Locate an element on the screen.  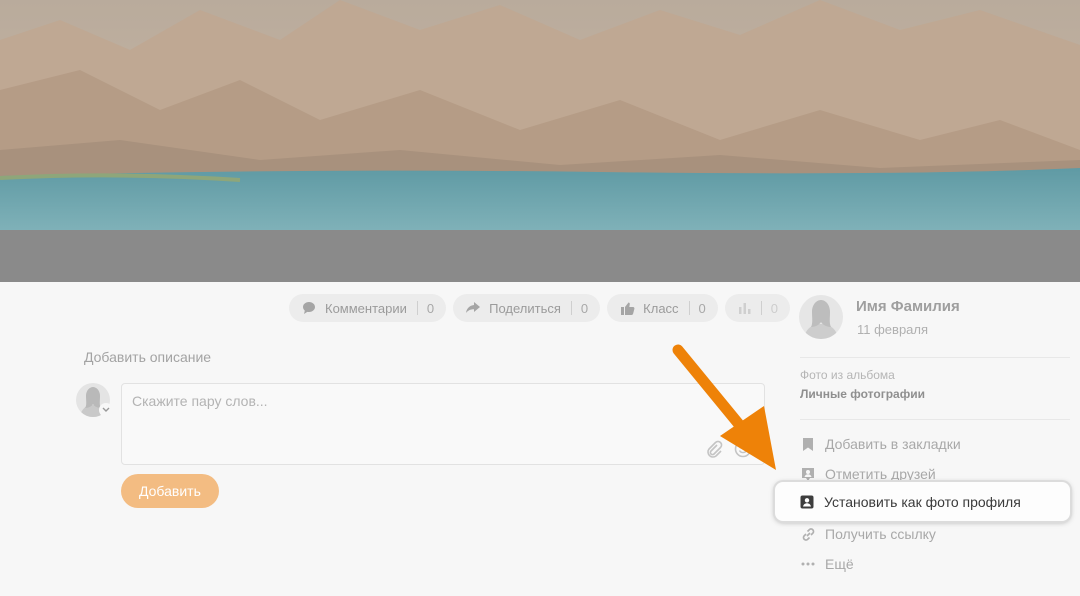
like-count: 0 is located at coordinates (702, 308).